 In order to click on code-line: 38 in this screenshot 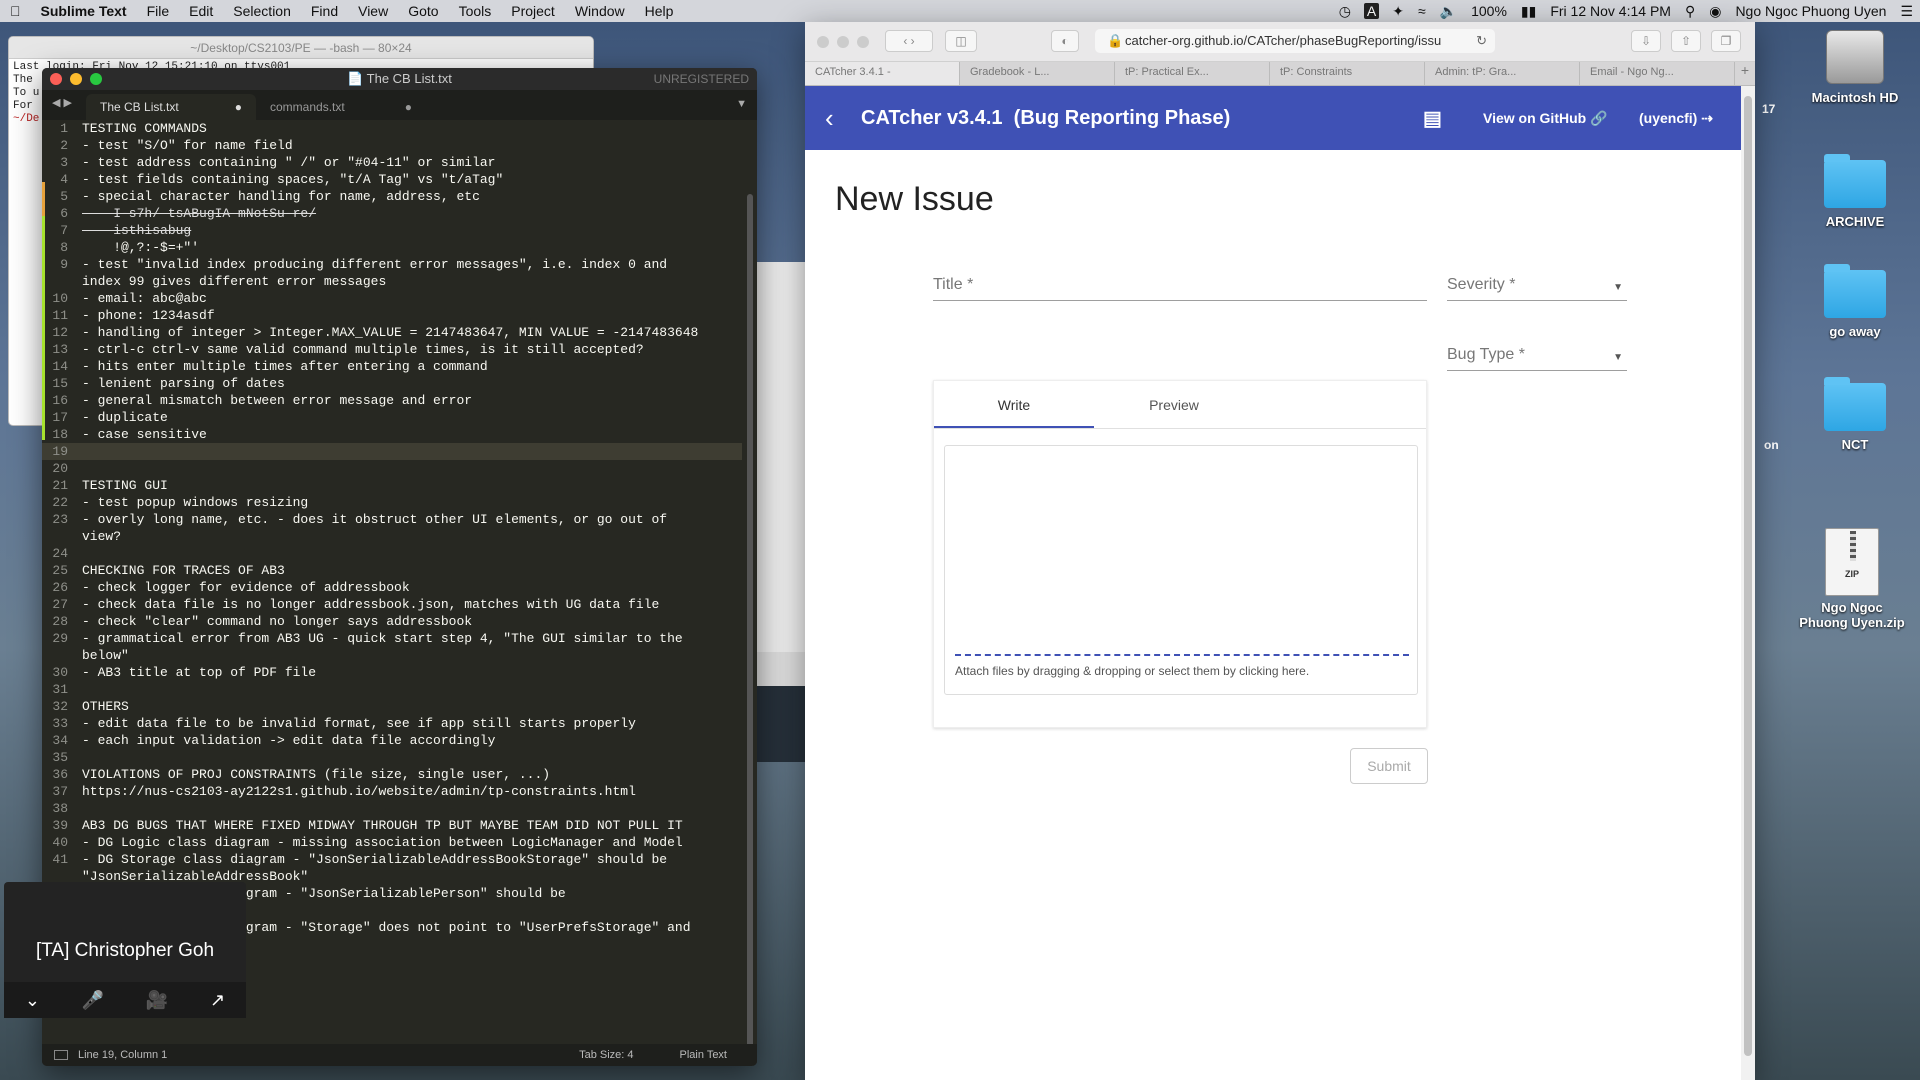, I will do `click(392, 808)`.